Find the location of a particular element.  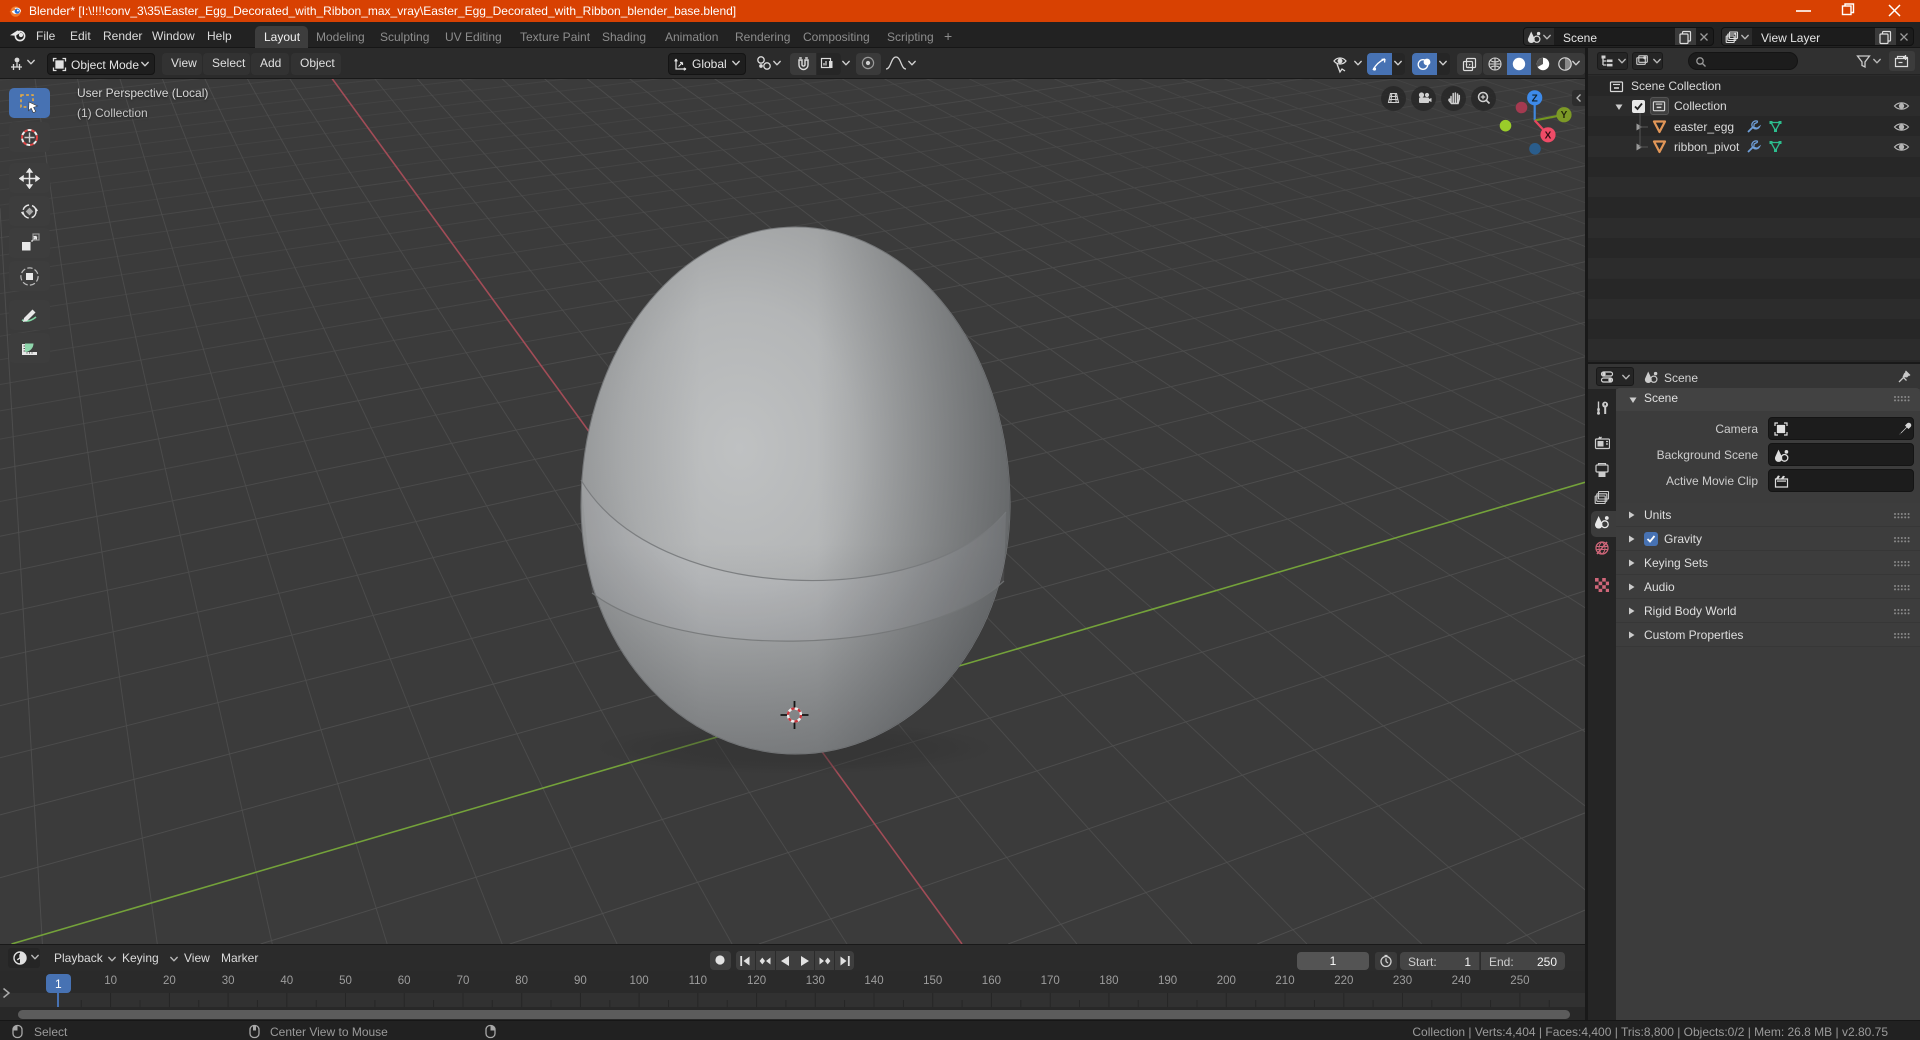

svg-text: Y is located at coordinates (1564, 115).